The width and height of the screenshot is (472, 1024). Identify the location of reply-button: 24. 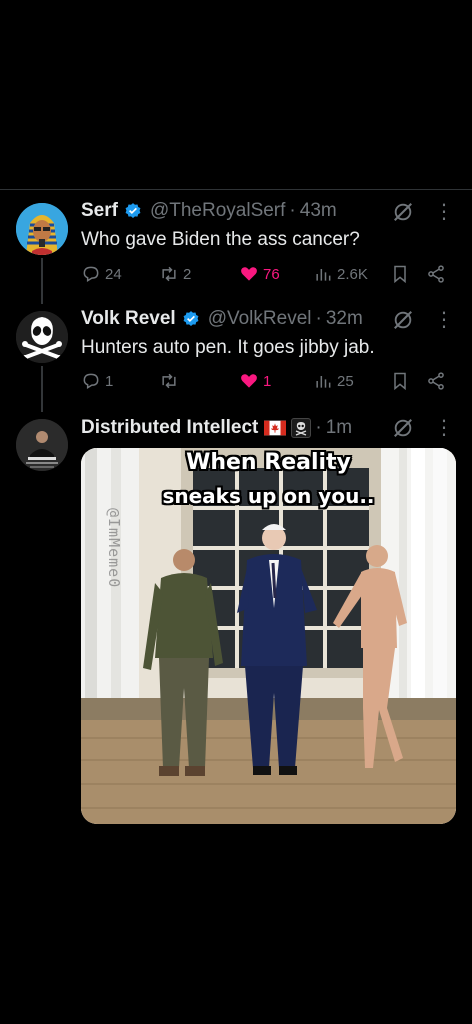
(101, 274).